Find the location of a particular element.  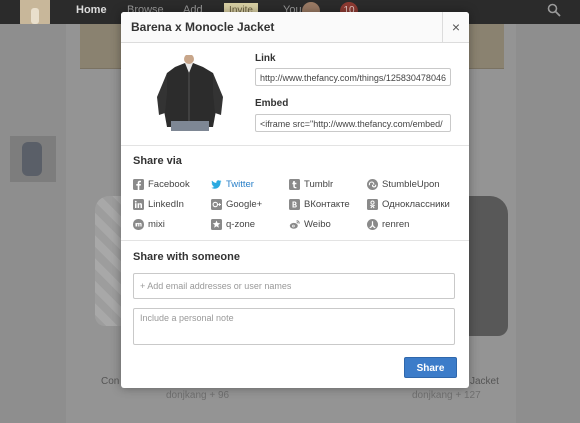

share-odnoklassniki: Одноклассники is located at coordinates (408, 204).